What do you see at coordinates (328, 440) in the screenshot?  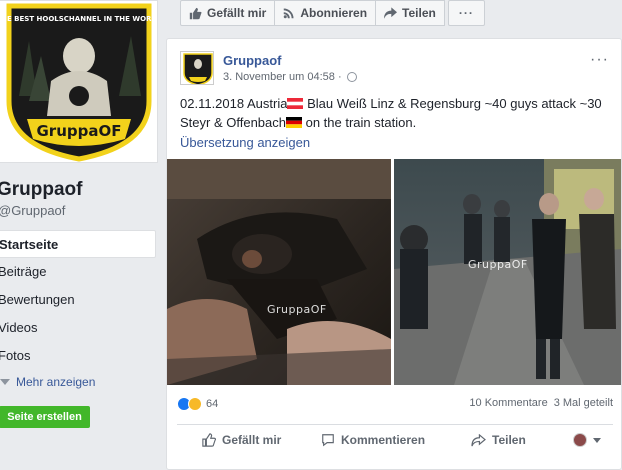 I see `comment-icon` at bounding box center [328, 440].